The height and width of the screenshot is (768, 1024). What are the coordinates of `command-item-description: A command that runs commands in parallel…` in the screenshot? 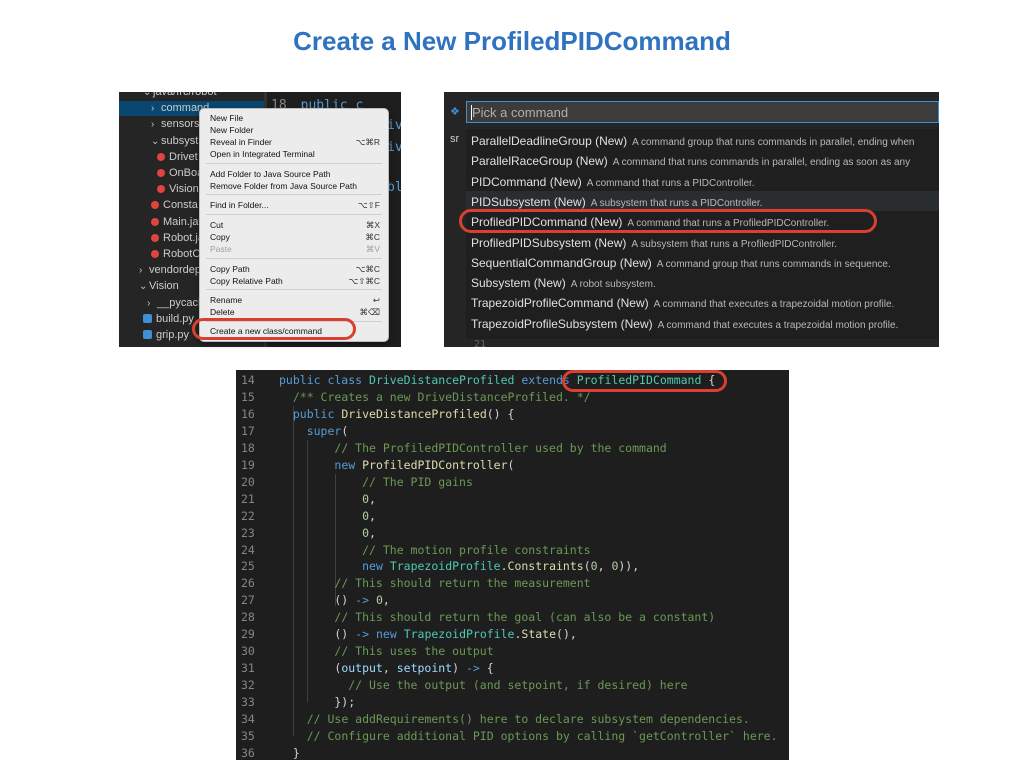 It's located at (761, 163).